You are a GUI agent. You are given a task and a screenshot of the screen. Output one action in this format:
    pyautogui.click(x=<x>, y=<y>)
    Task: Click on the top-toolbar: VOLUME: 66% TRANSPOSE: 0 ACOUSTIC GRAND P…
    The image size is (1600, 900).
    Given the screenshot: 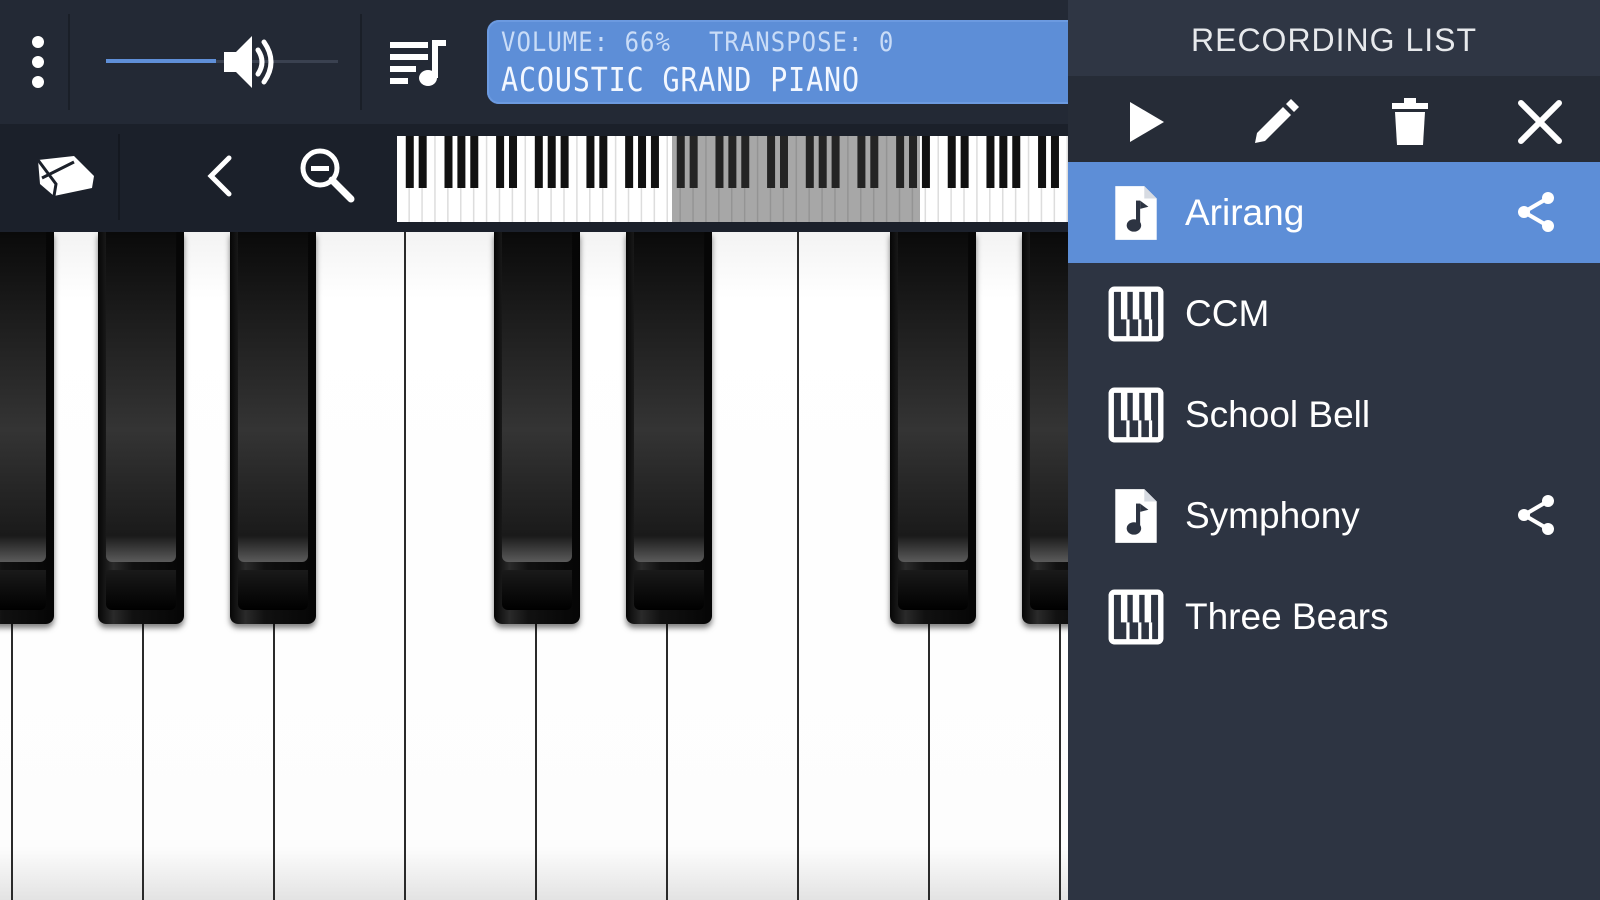 What is the action you would take?
    pyautogui.click(x=543, y=62)
    